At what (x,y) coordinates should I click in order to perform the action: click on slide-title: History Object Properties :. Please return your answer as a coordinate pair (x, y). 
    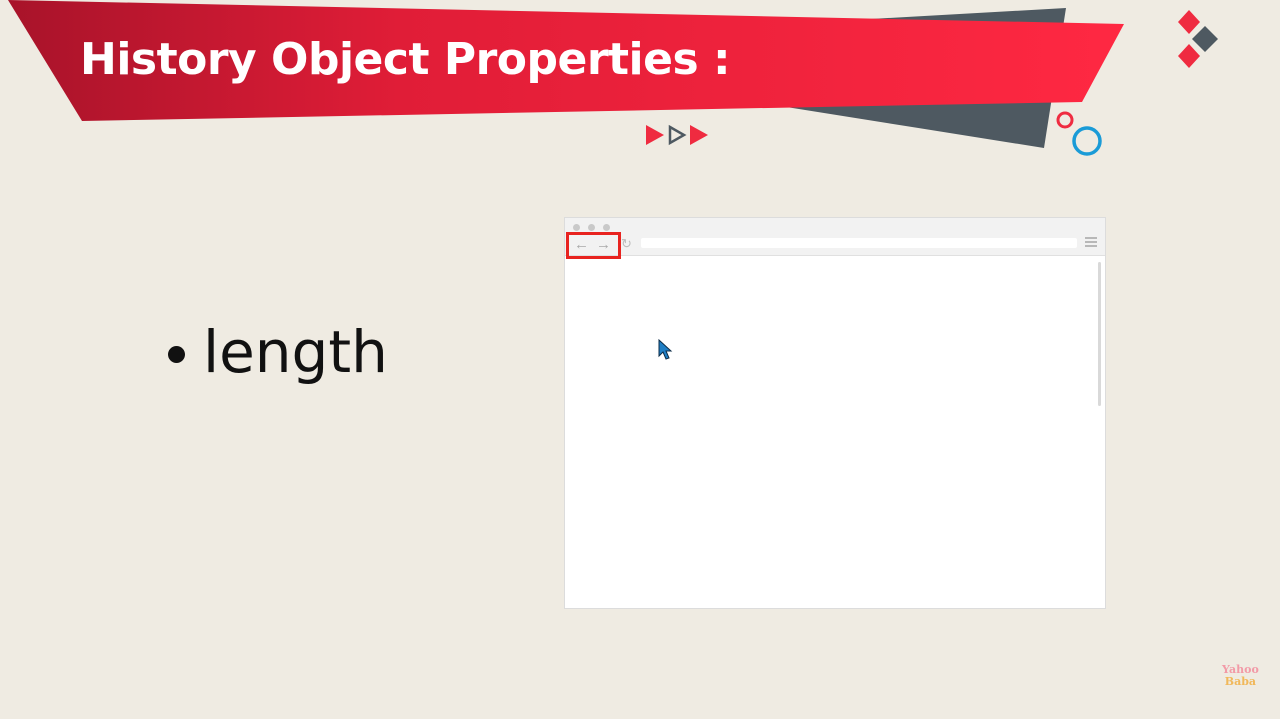
    Looking at the image, I should click on (405, 59).